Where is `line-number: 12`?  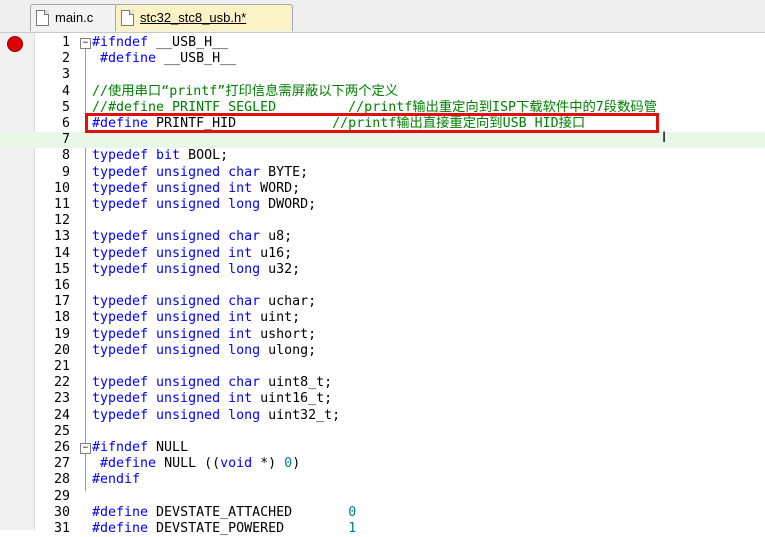
line-number: 12 is located at coordinates (61, 221).